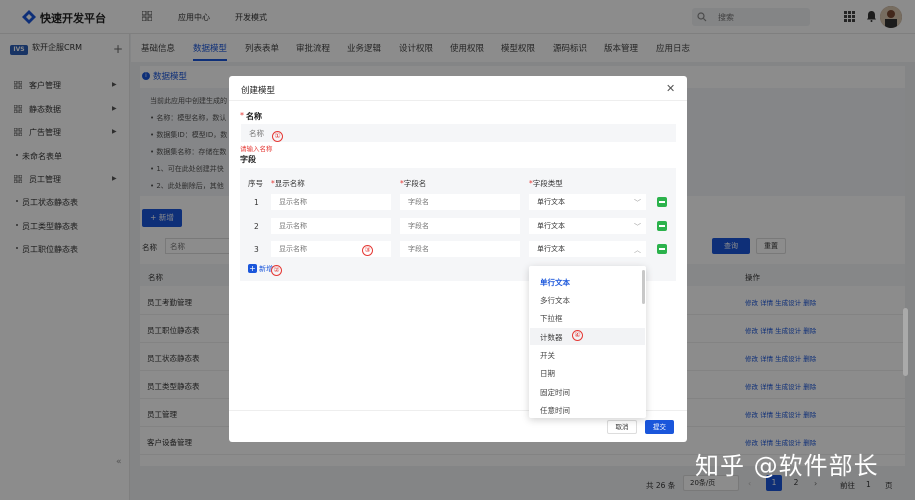 This screenshot has width=915, height=500. Describe the element at coordinates (256, 202) in the screenshot. I see `field-row-number: 1` at that location.